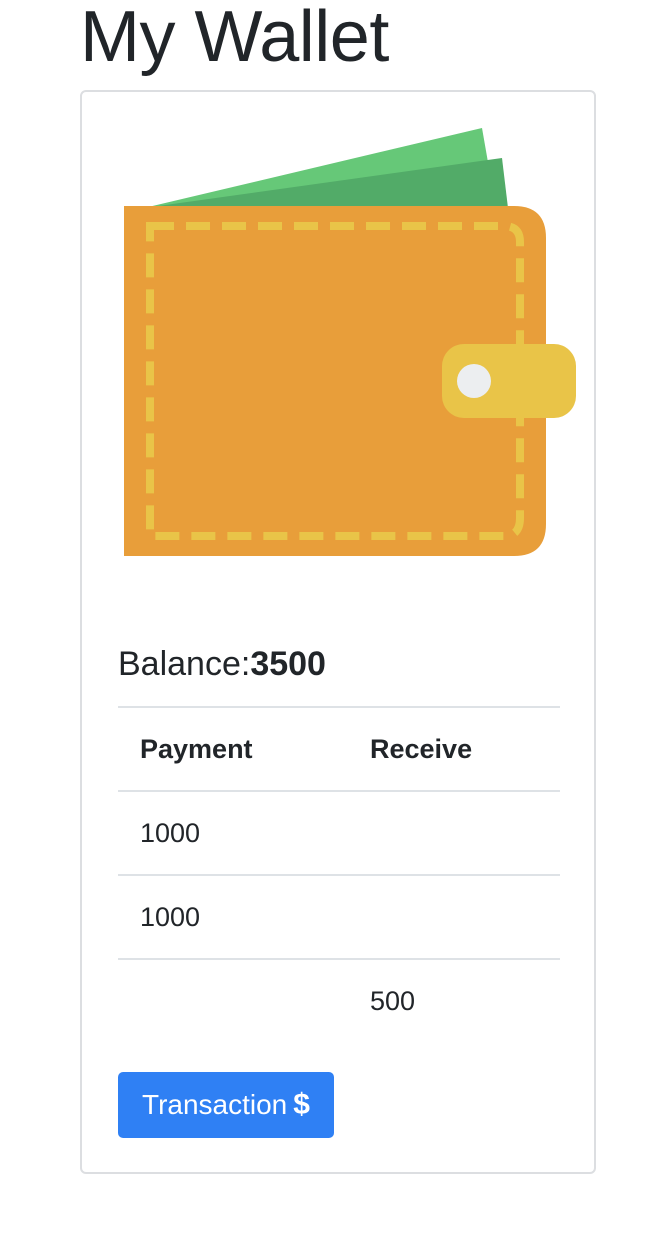 Image resolution: width=660 pixels, height=1242 pixels. Describe the element at coordinates (215, 1104) in the screenshot. I see `transaction-button-label: Transaction` at that location.